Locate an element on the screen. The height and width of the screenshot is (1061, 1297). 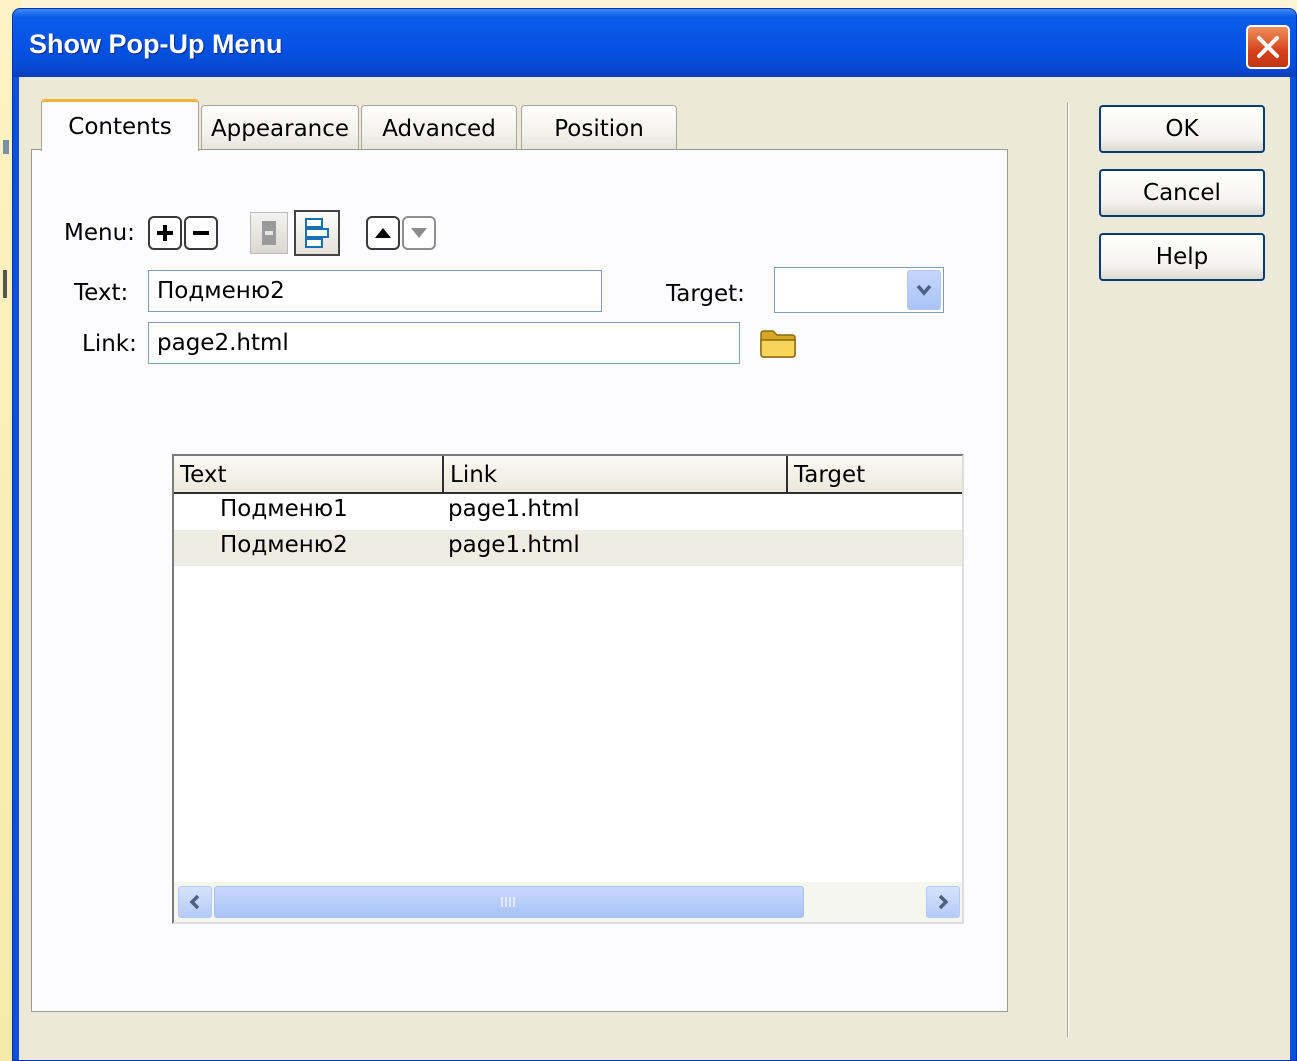
chevron-left-icon is located at coordinates (194, 902).